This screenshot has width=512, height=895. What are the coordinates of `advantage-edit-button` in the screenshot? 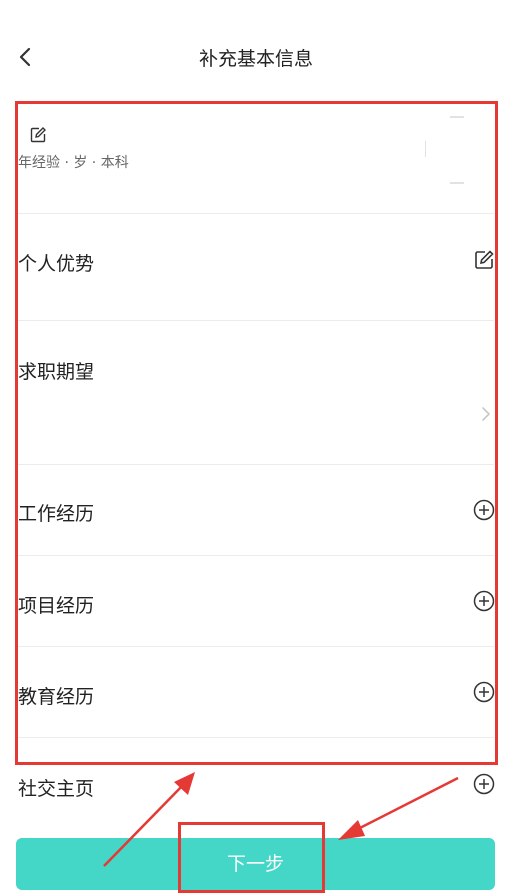 It's located at (484, 260).